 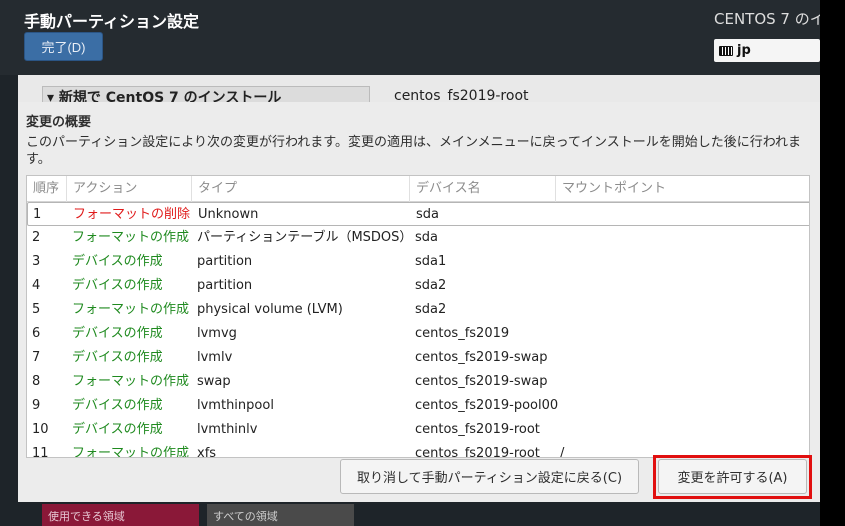 I want to click on table-row: 5 フォーマットの作成 physical volume (LVM) sda2, so click(x=418, y=310).